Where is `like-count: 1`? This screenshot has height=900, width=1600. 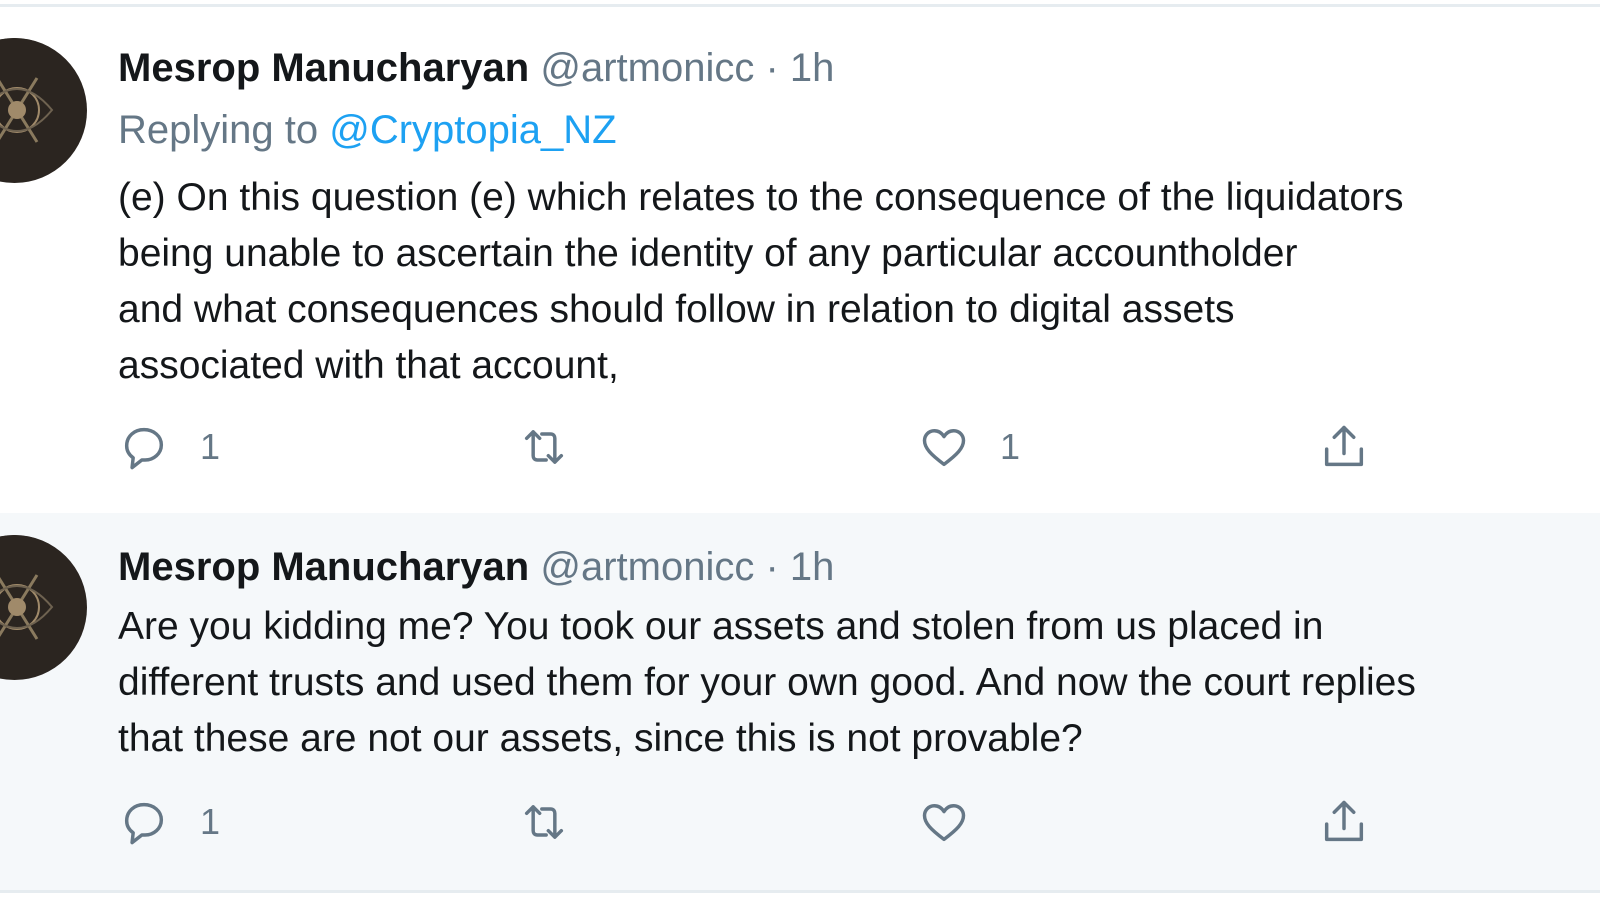
like-count: 1 is located at coordinates (1010, 446).